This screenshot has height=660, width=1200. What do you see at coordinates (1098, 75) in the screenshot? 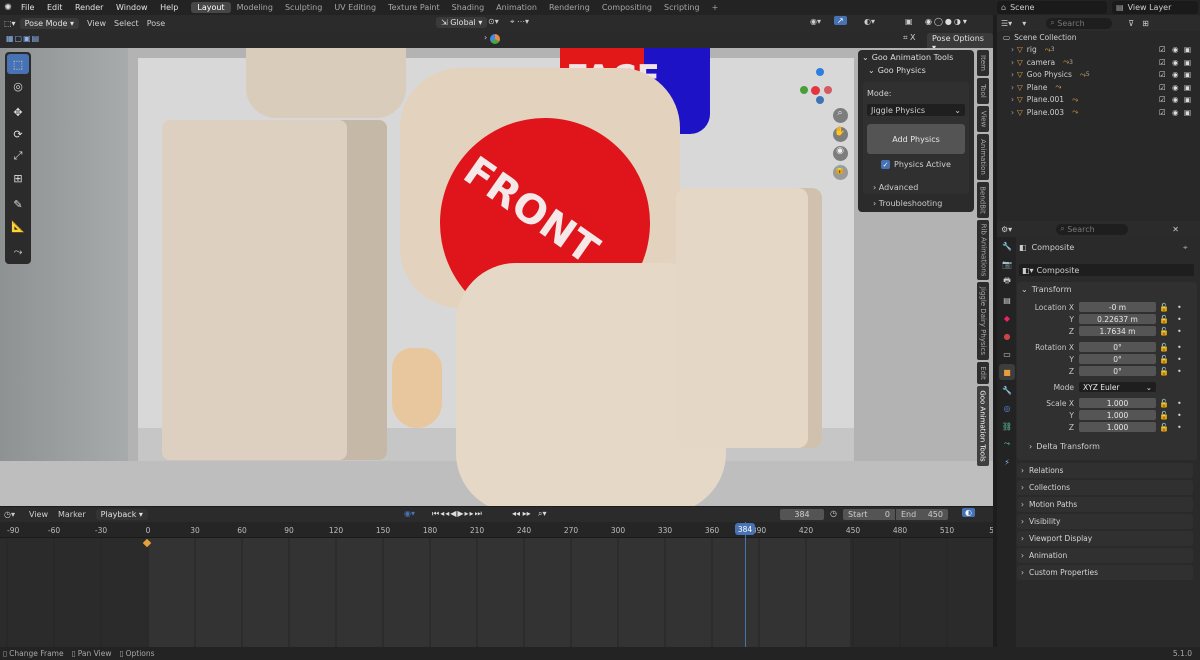
I see `outliner-row: › ▽ Goo Physics ⤳ 5 ☑ ◉ ▣` at bounding box center [1098, 75].